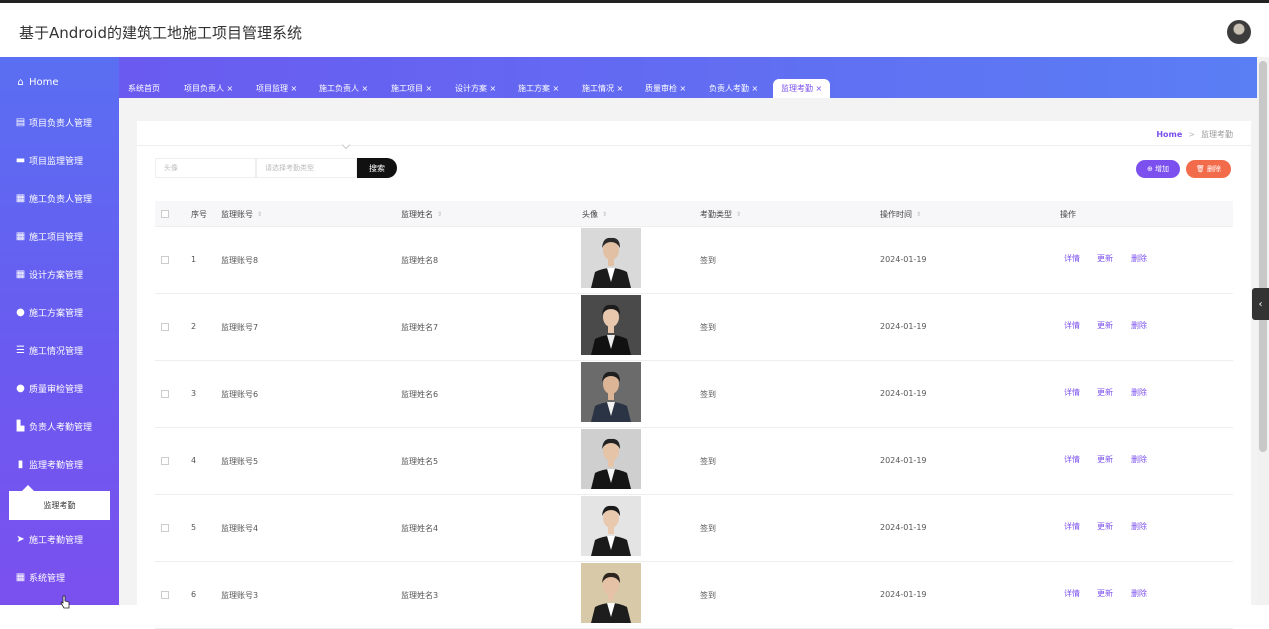 This screenshot has height=629, width=1269. What do you see at coordinates (611, 526) in the screenshot?
I see `avatar-photo` at bounding box center [611, 526].